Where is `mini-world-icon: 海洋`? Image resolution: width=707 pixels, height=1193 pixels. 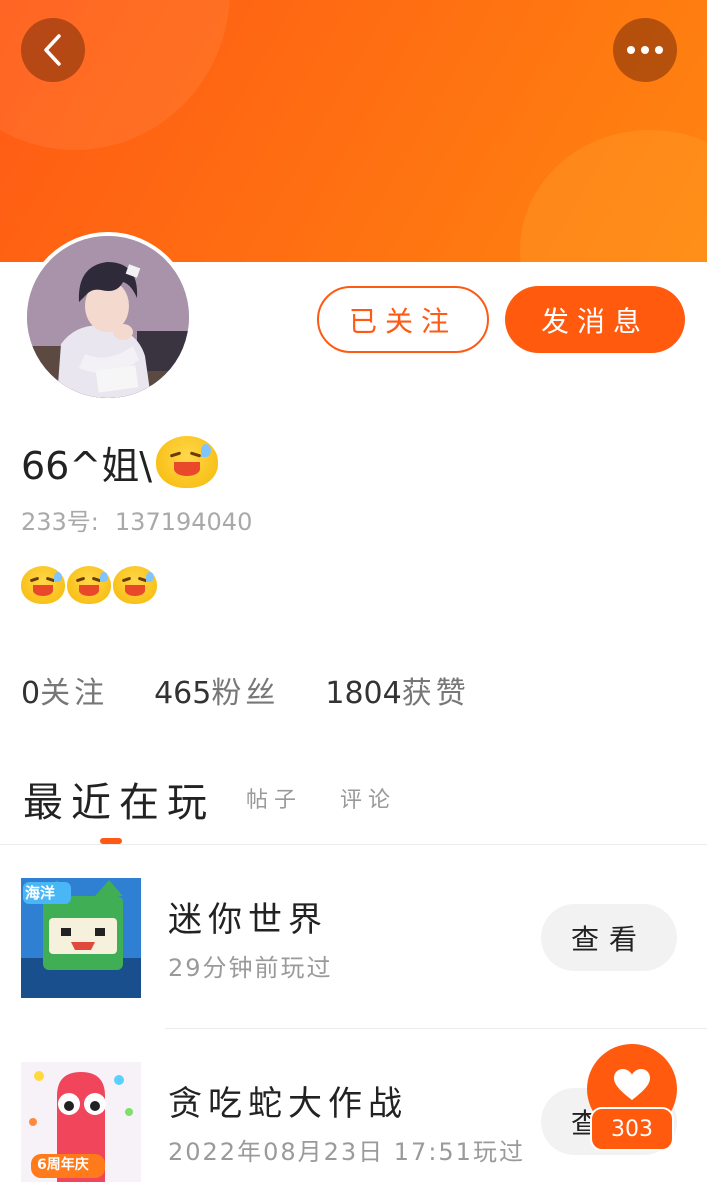 mini-world-icon: 海洋 is located at coordinates (81, 938).